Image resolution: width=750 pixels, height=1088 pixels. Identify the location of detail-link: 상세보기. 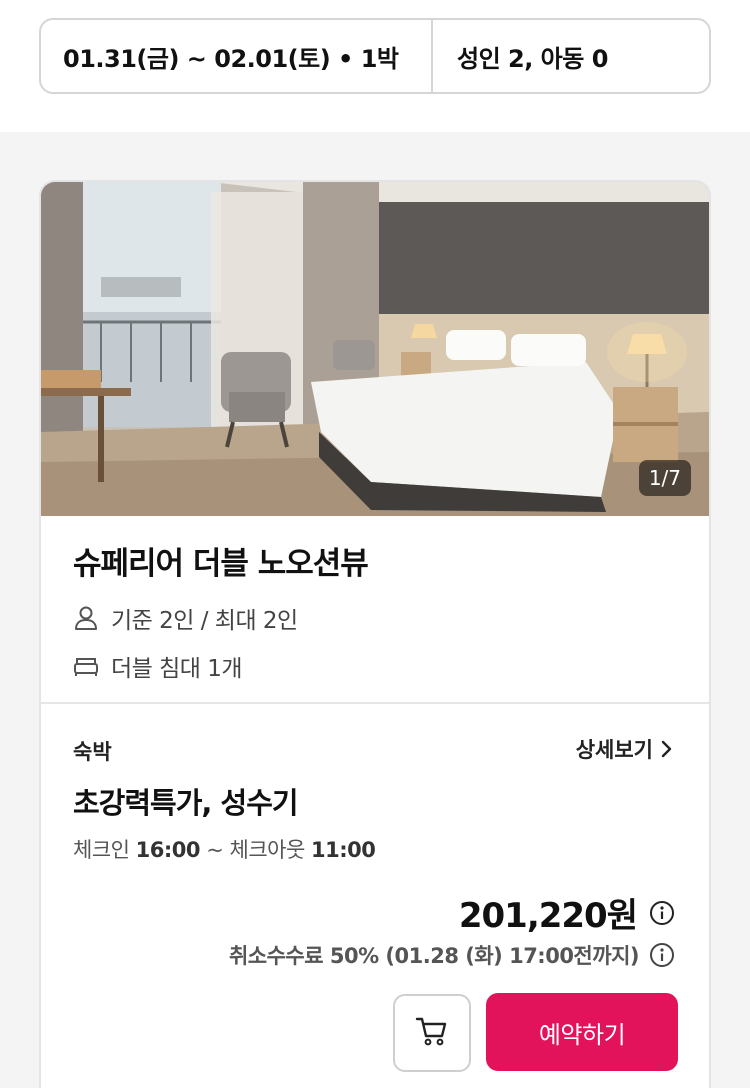
(624, 749).